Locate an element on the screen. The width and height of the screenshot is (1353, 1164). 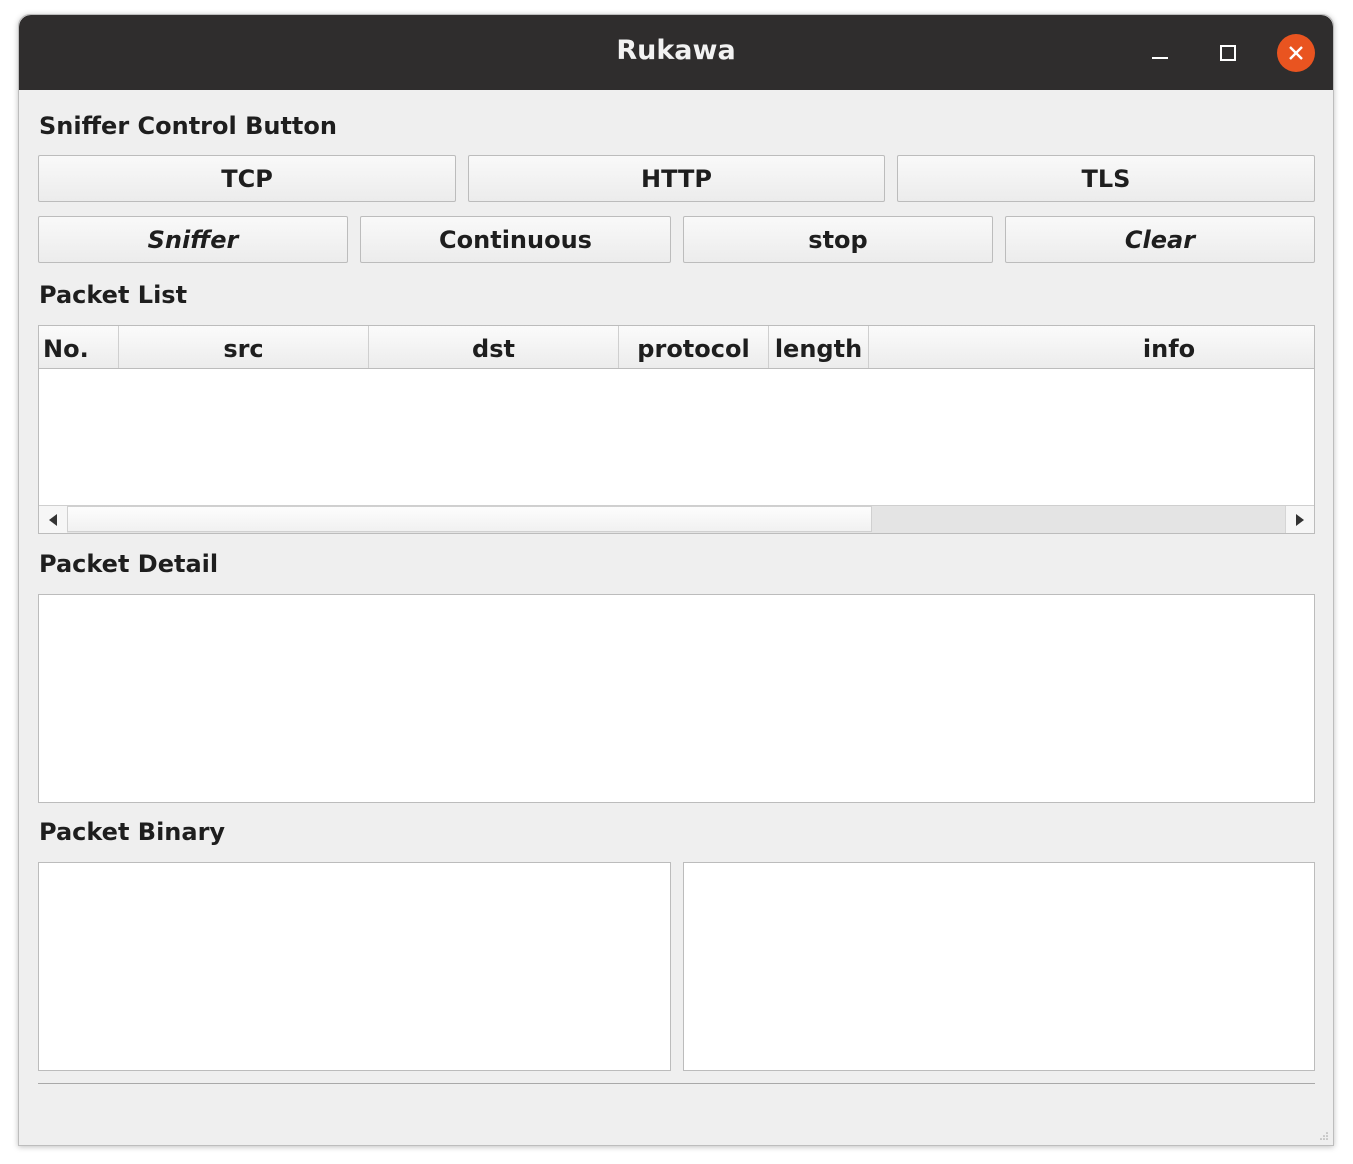
packet-list-label: Packet List is located at coordinates (113, 295).